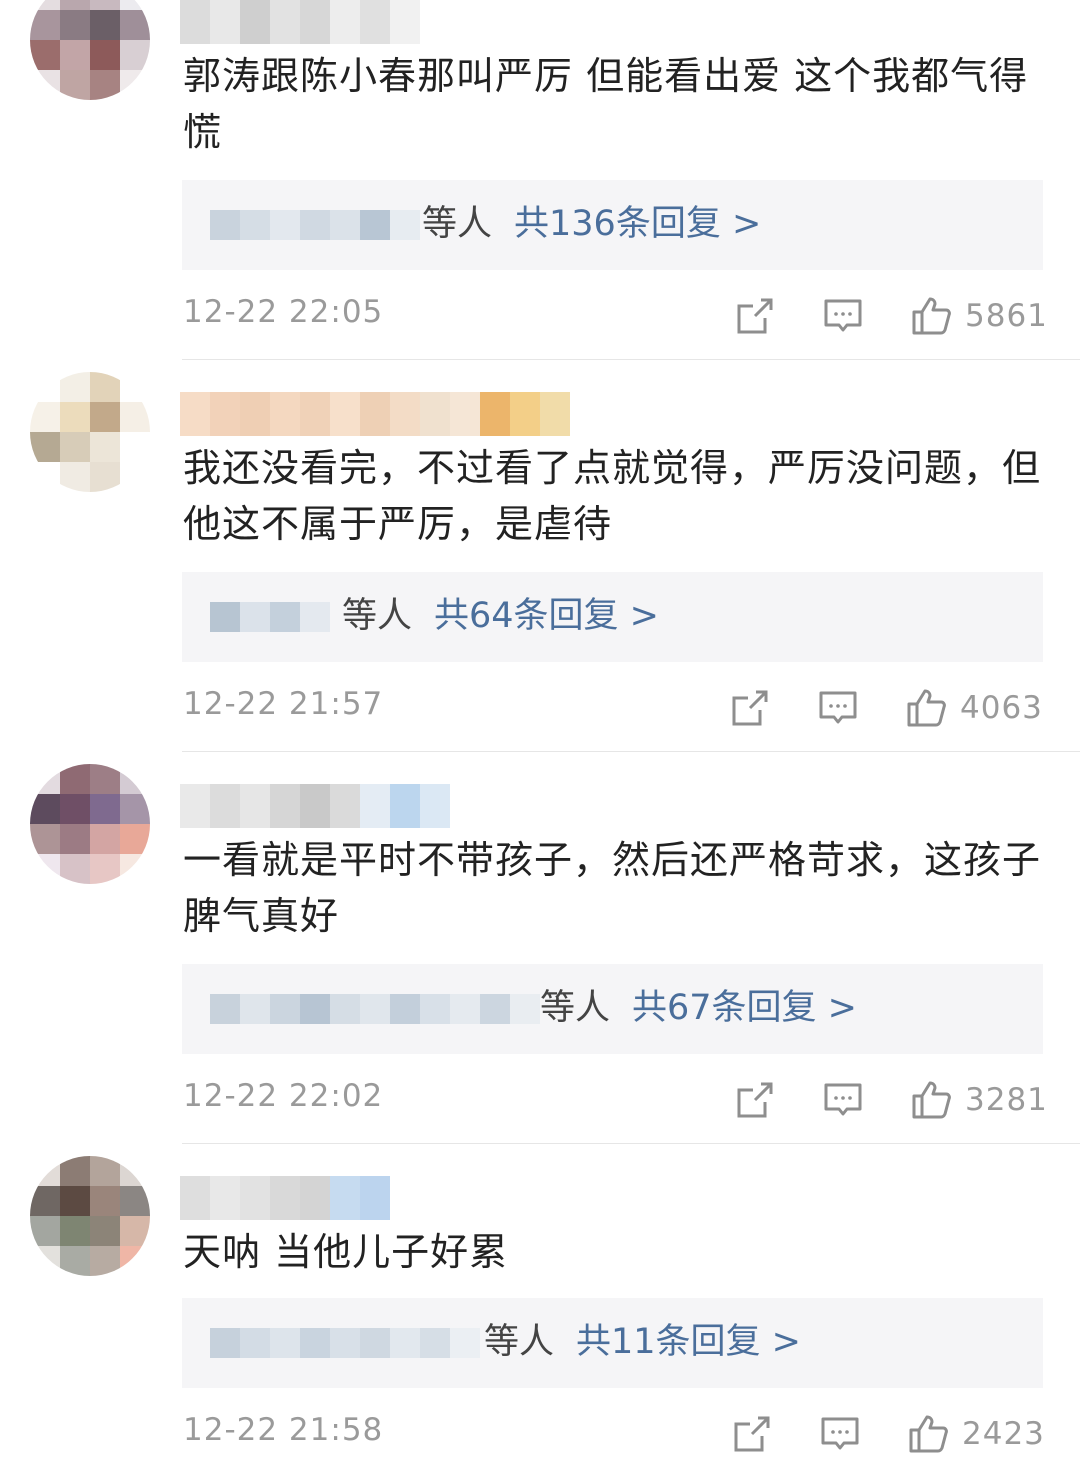 The height and width of the screenshot is (1466, 1080). I want to click on comment-time: 12-22 22:02, so click(283, 1096).